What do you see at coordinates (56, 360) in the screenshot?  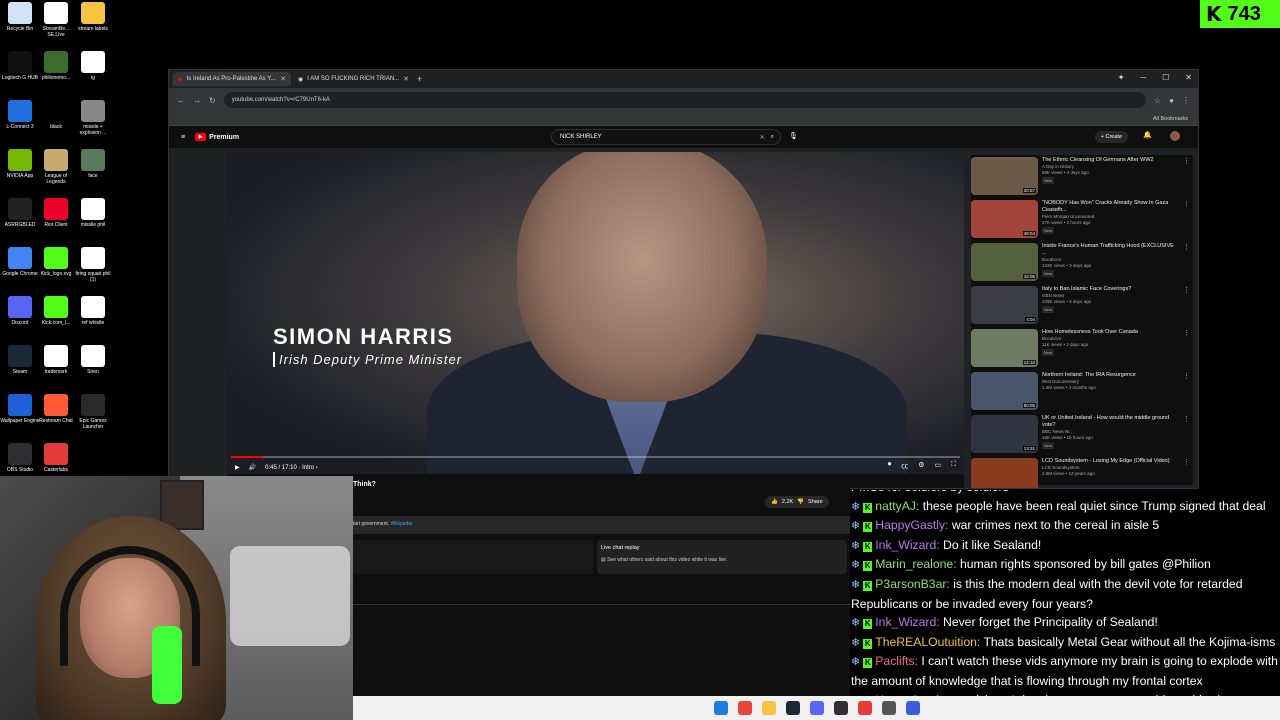 I see `desktop-icon: trademark` at bounding box center [56, 360].